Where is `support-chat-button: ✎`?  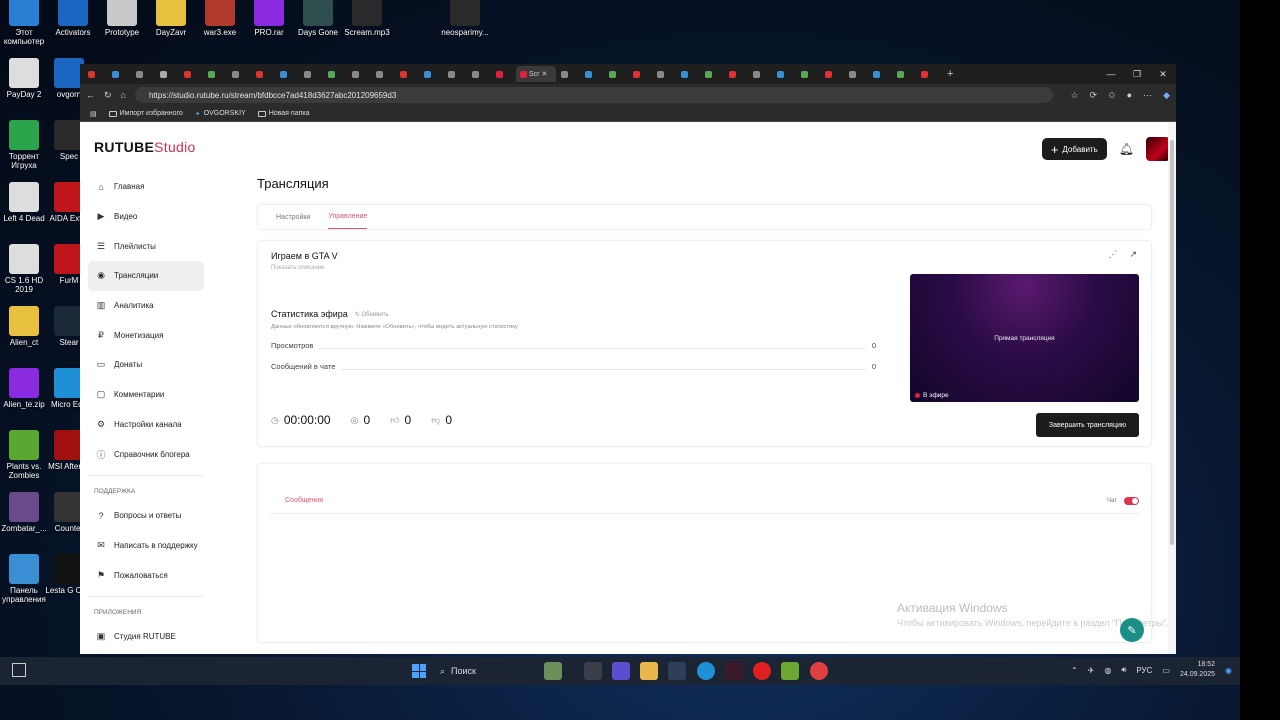
support-chat-button: ✎ is located at coordinates (1132, 630).